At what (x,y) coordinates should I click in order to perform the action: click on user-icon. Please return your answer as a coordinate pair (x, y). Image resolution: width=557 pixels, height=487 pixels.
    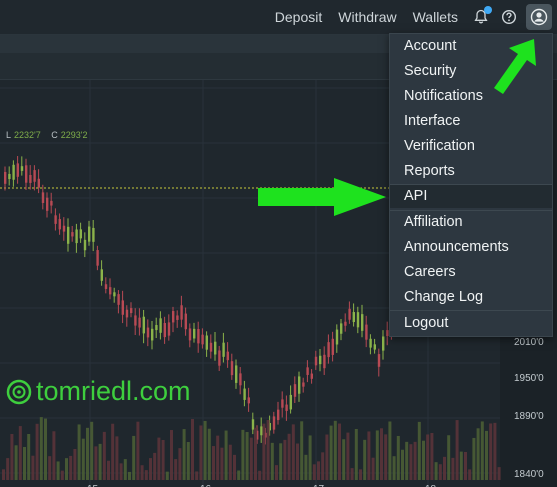
    Looking at the image, I should click on (539, 17).